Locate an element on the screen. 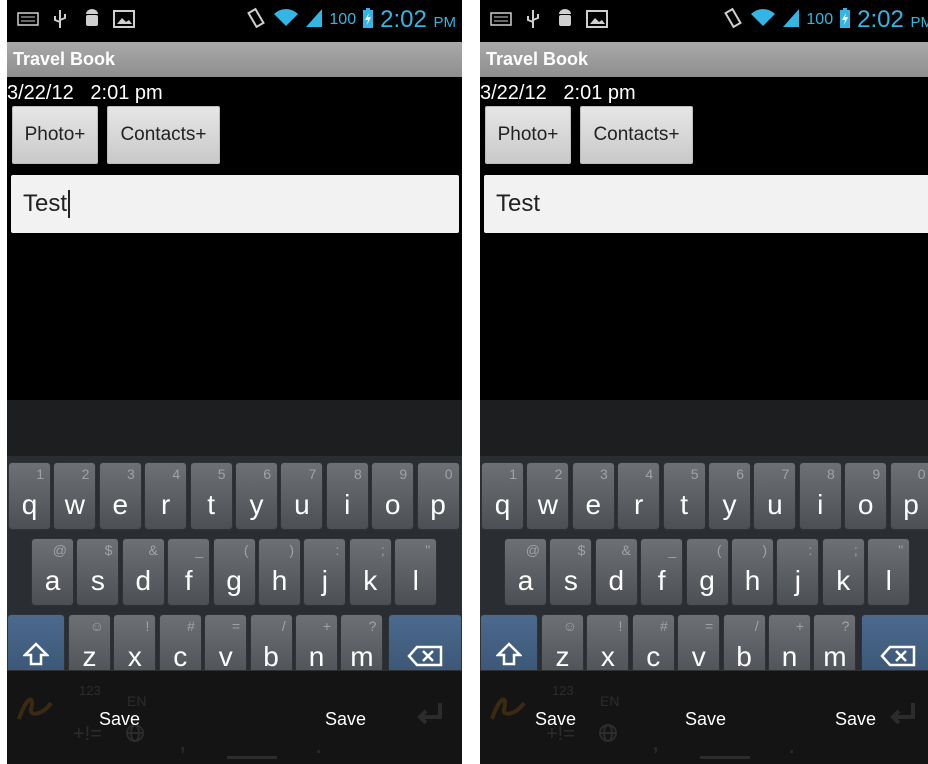 The height and width of the screenshot is (764, 928). status-bar: 100 2:02 PM is located at coordinates (234, 21).